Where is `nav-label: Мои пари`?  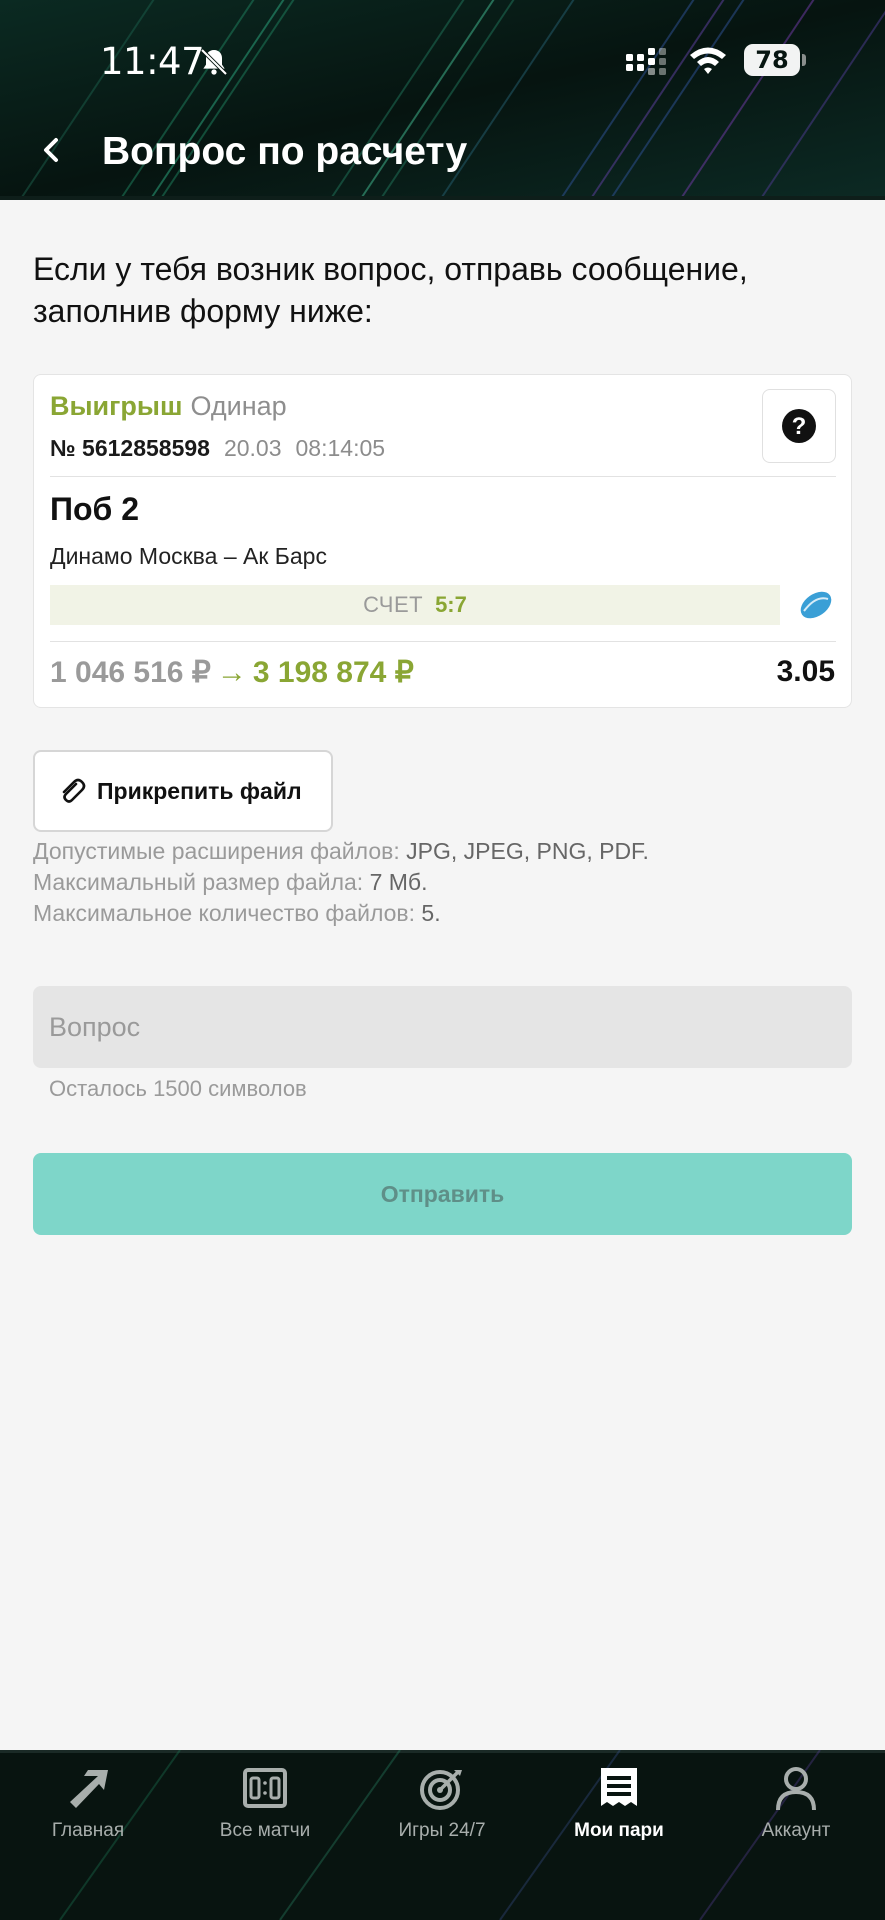
nav-label: Мои пари is located at coordinates (619, 1830).